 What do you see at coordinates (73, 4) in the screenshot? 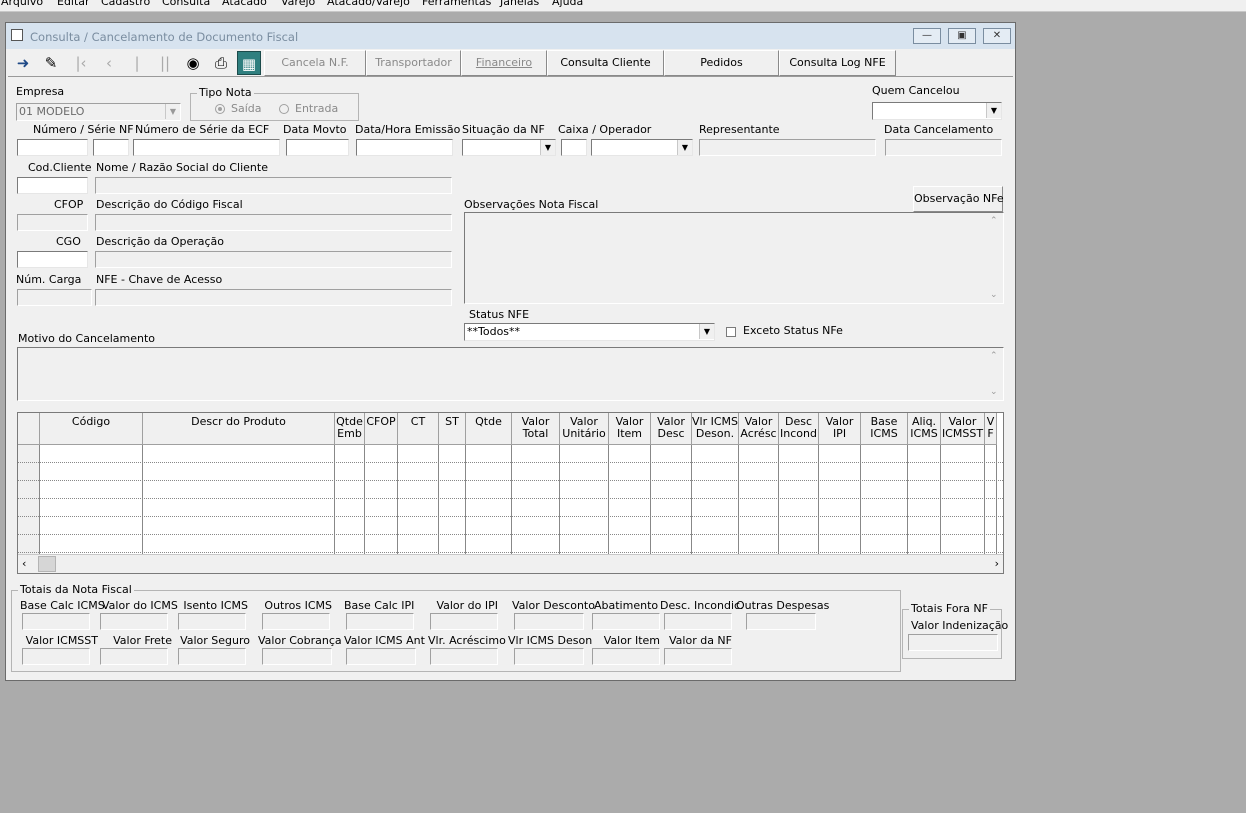
I see `menu-editar: Editar` at bounding box center [73, 4].